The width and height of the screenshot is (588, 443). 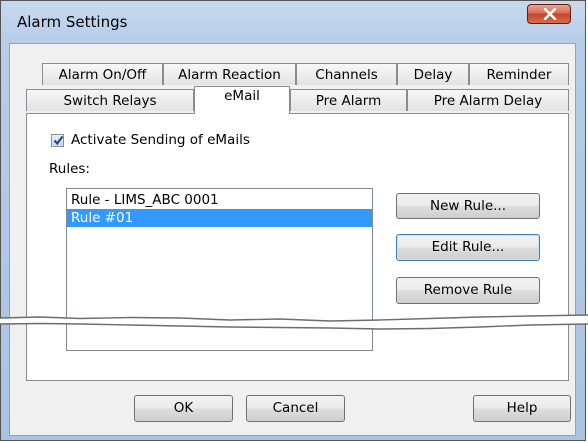 What do you see at coordinates (294, 322) in the screenshot?
I see `torn-edge-divider` at bounding box center [294, 322].